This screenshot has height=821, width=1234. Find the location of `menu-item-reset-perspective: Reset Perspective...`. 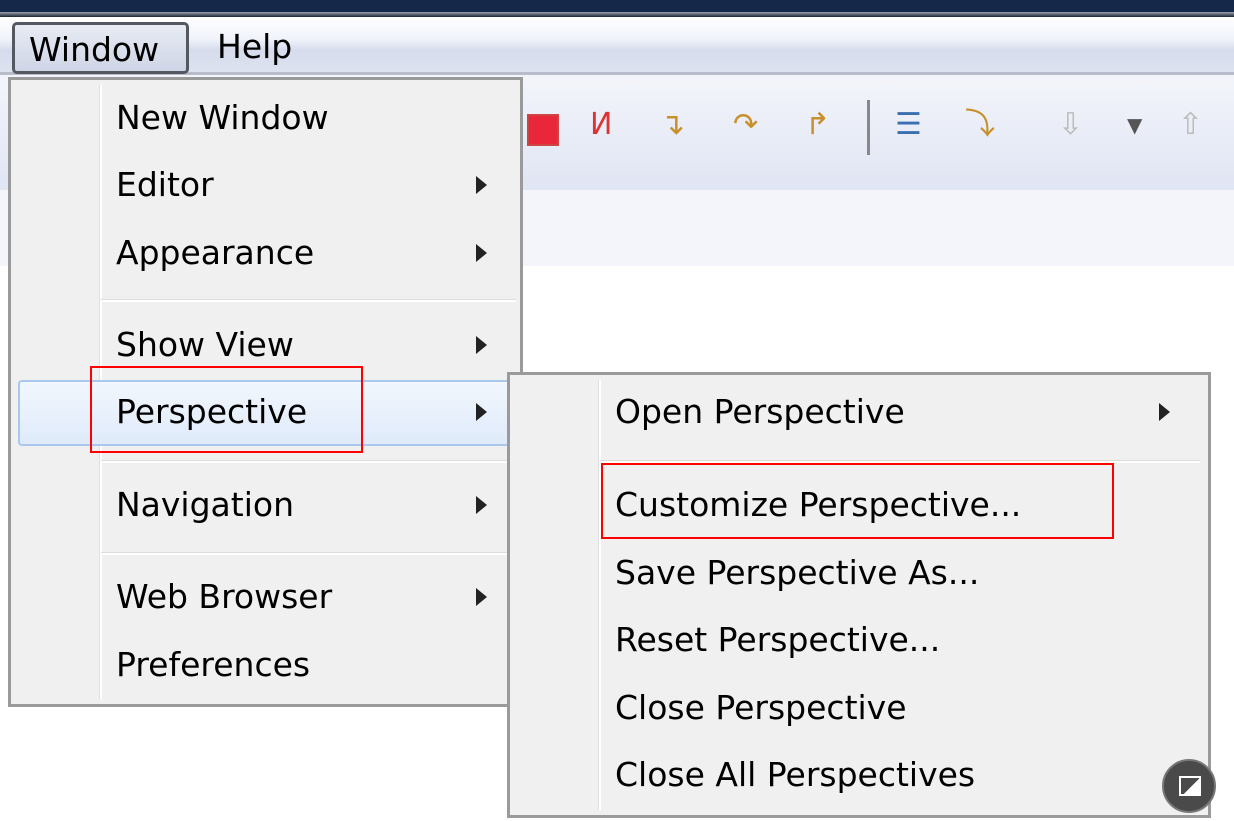

menu-item-reset-perspective: Reset Perspective... is located at coordinates (859, 640).